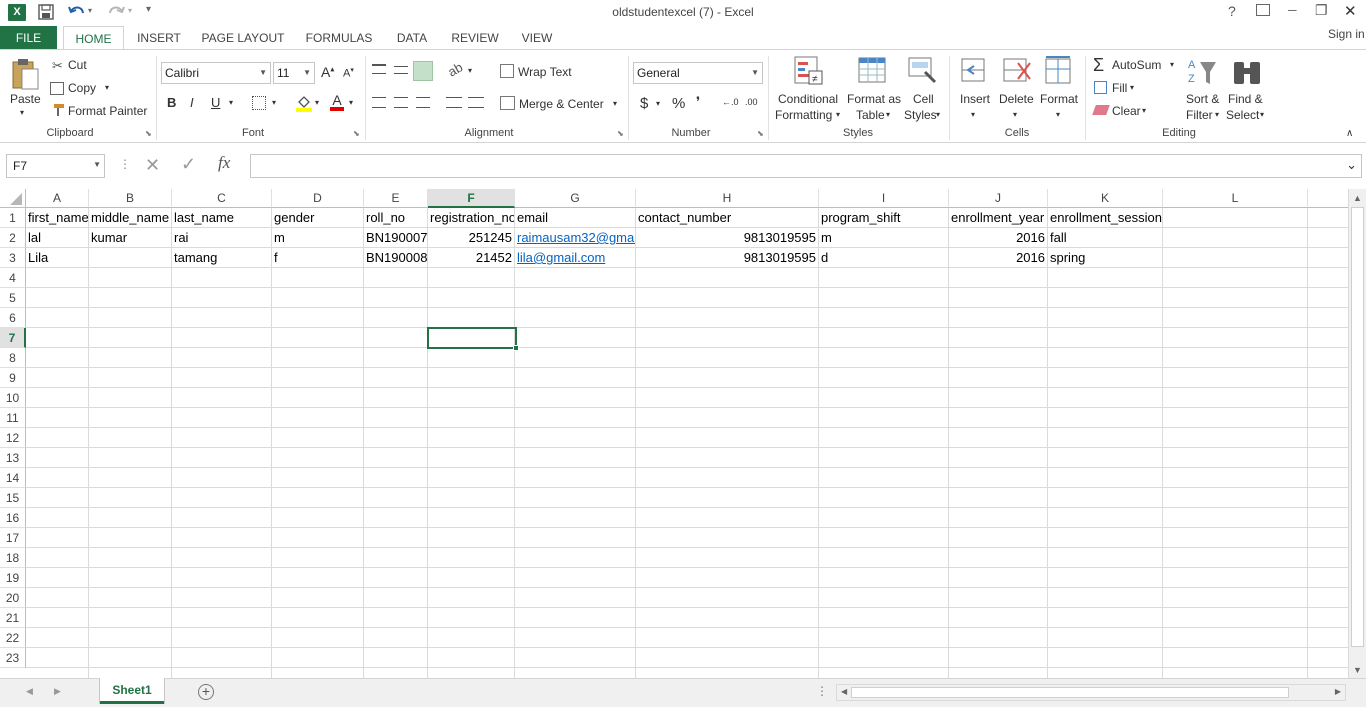 The height and width of the screenshot is (707, 1366). Describe the element at coordinates (1105, 258) in the screenshot. I see `data-cell: spring` at that location.